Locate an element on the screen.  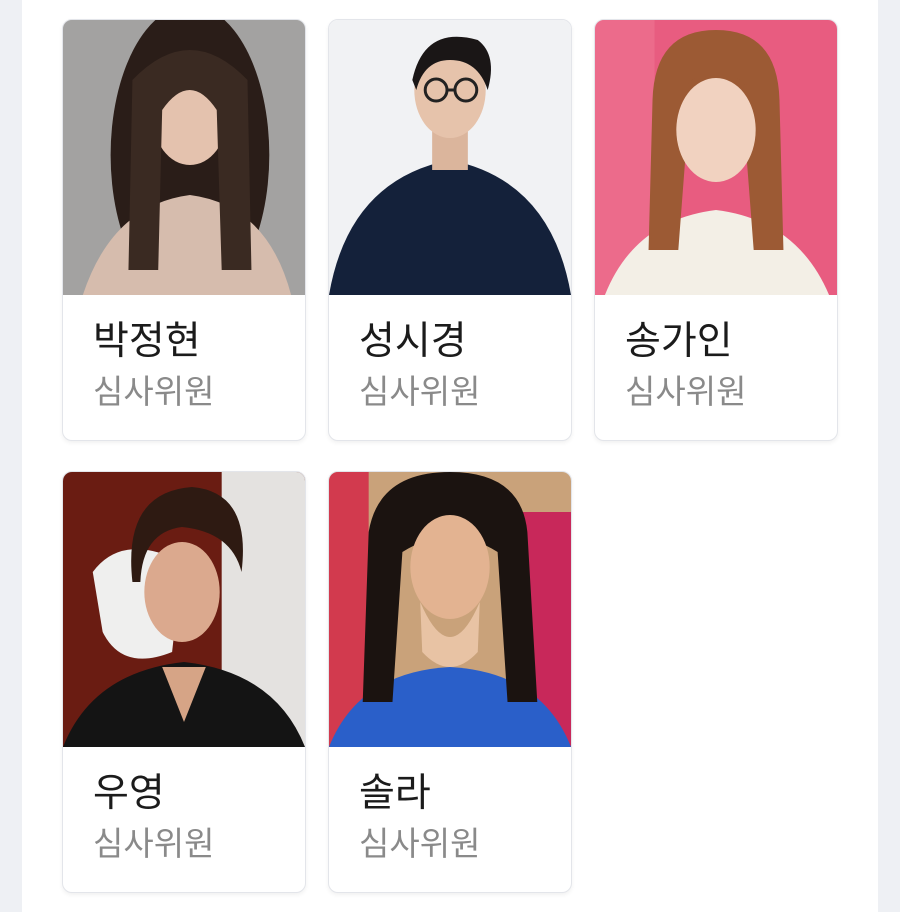
judge-card-2: 성시경 심사위원 is located at coordinates (450, 230).